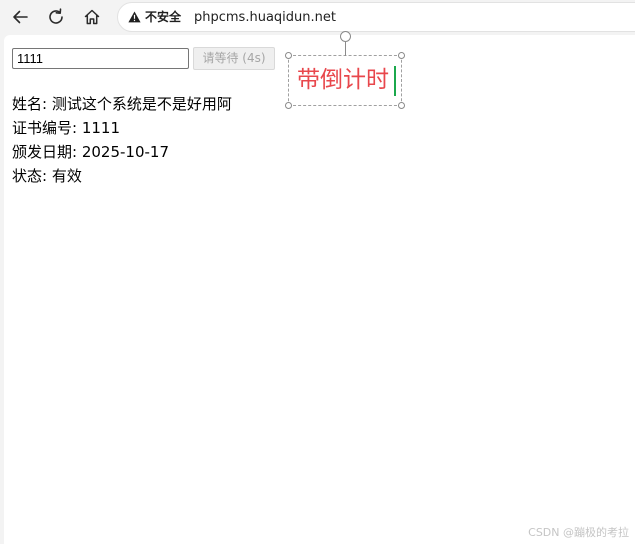 The width and height of the screenshot is (635, 544). I want to click on result-certificate-number: 证书编号: 1111, so click(66, 128).